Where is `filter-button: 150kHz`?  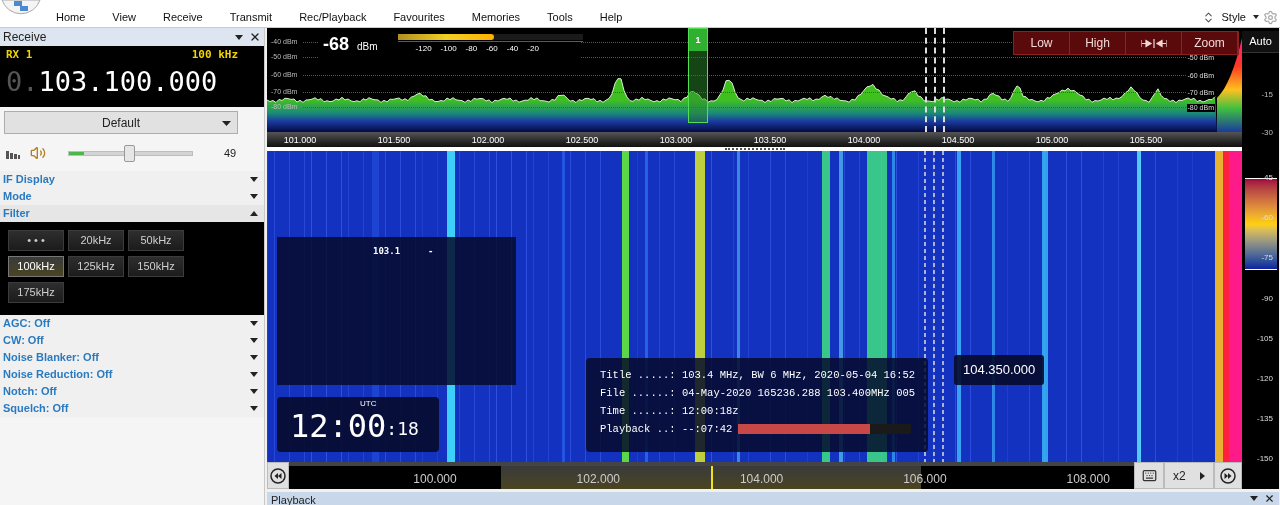 filter-button: 150kHz is located at coordinates (156, 266).